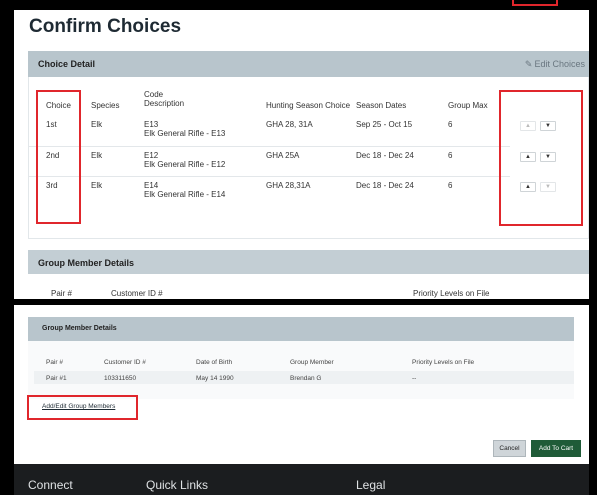  What do you see at coordinates (58, 105) in the screenshot?
I see `col-choice: Choice` at bounding box center [58, 105].